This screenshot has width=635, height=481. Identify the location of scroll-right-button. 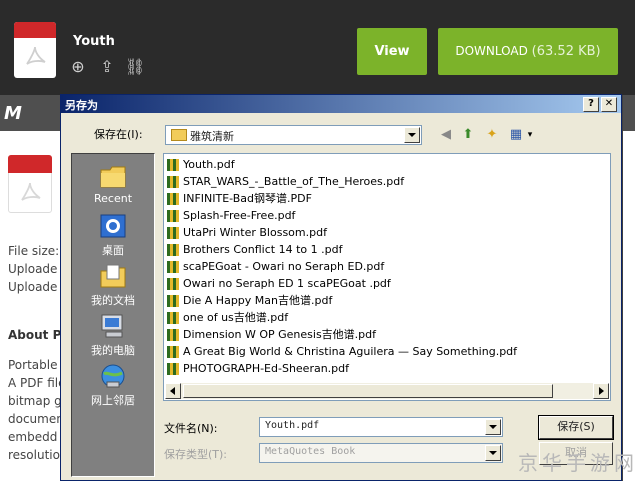
(601, 391).